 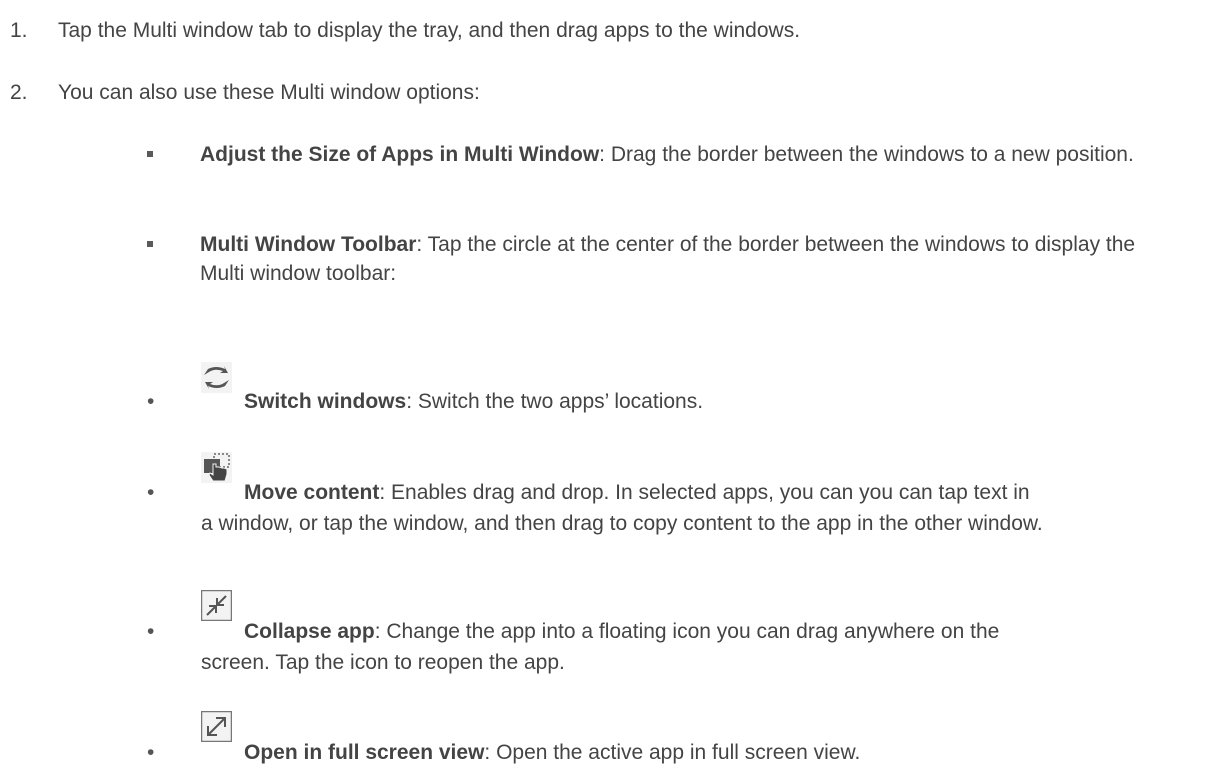 I want to click on item-desc: : Switch the two apps’ locations., so click(x=555, y=401).